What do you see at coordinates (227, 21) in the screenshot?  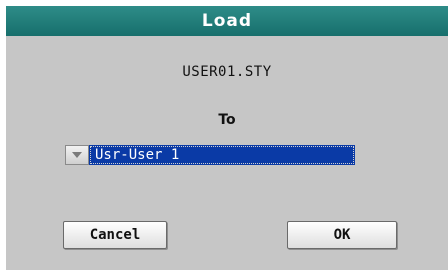 I see `dialog-title: Load` at bounding box center [227, 21].